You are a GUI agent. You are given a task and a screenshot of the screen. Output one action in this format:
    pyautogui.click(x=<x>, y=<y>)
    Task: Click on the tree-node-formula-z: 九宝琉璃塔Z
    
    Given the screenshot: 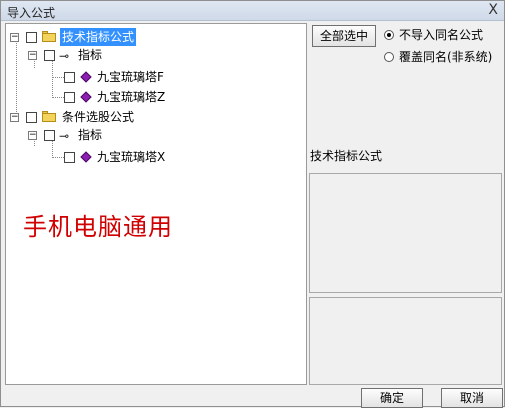 What is the action you would take?
    pyautogui.click(x=156, y=97)
    